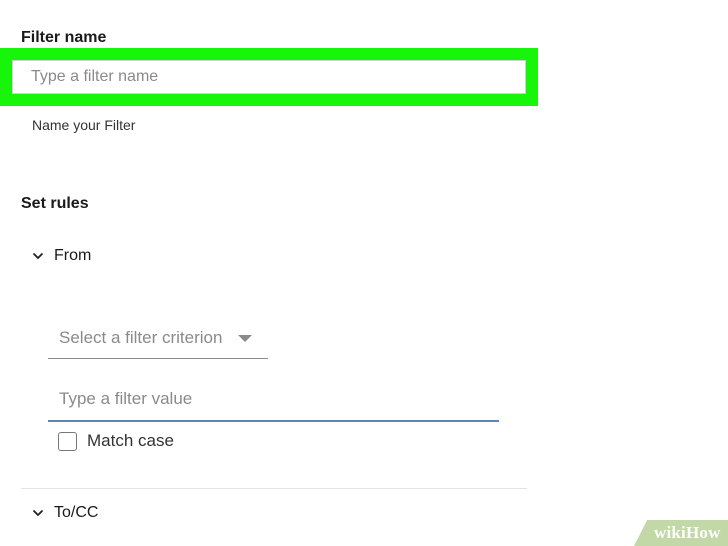 This screenshot has width=728, height=546. Describe the element at coordinates (245, 338) in the screenshot. I see `caret-down-icon` at that location.